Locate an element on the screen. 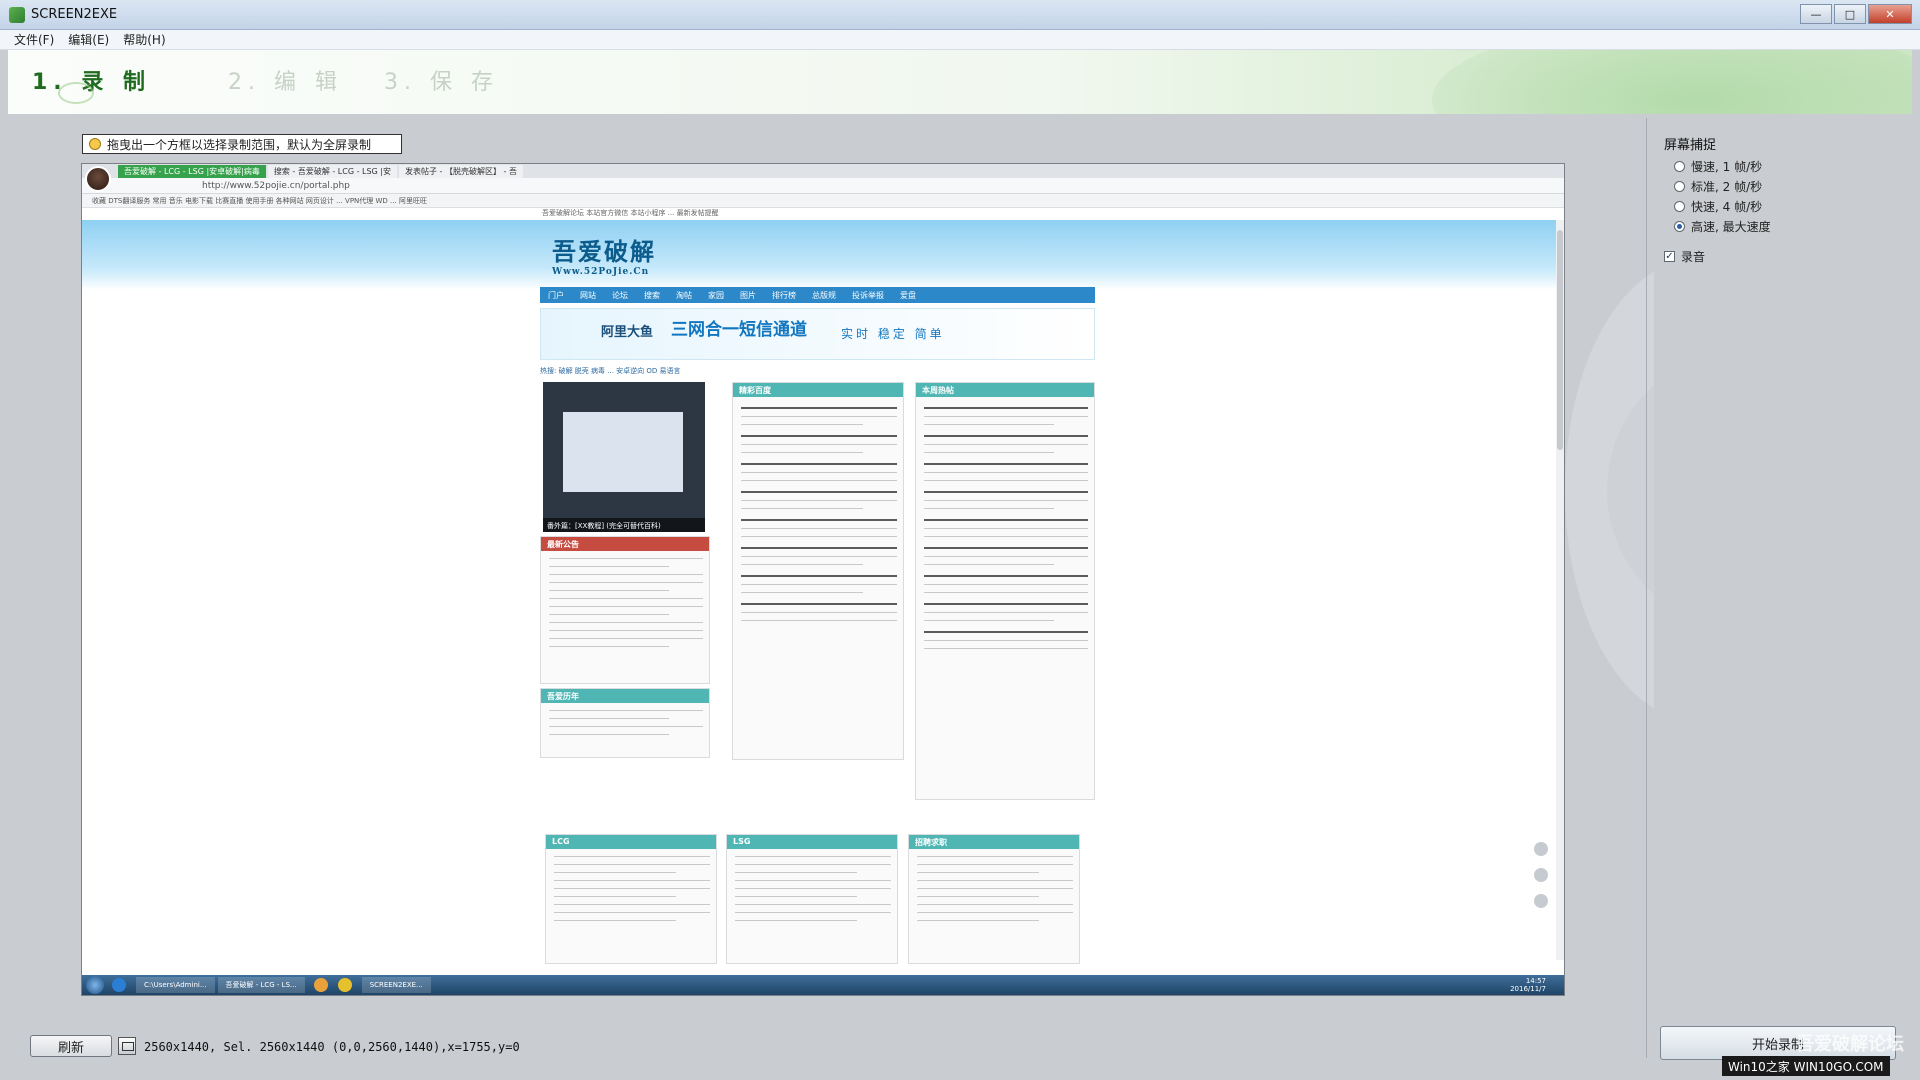 This screenshot has width=1920, height=1080. featured-column: 精彩百度 is located at coordinates (818, 571).